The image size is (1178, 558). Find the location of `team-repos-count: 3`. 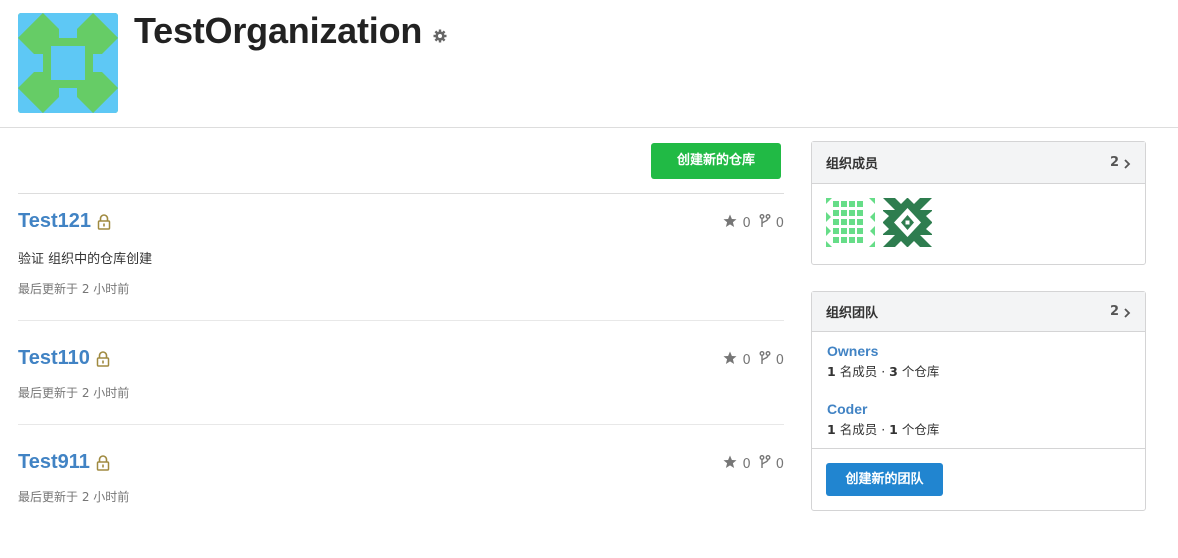

team-repos-count: 3 is located at coordinates (893, 371).